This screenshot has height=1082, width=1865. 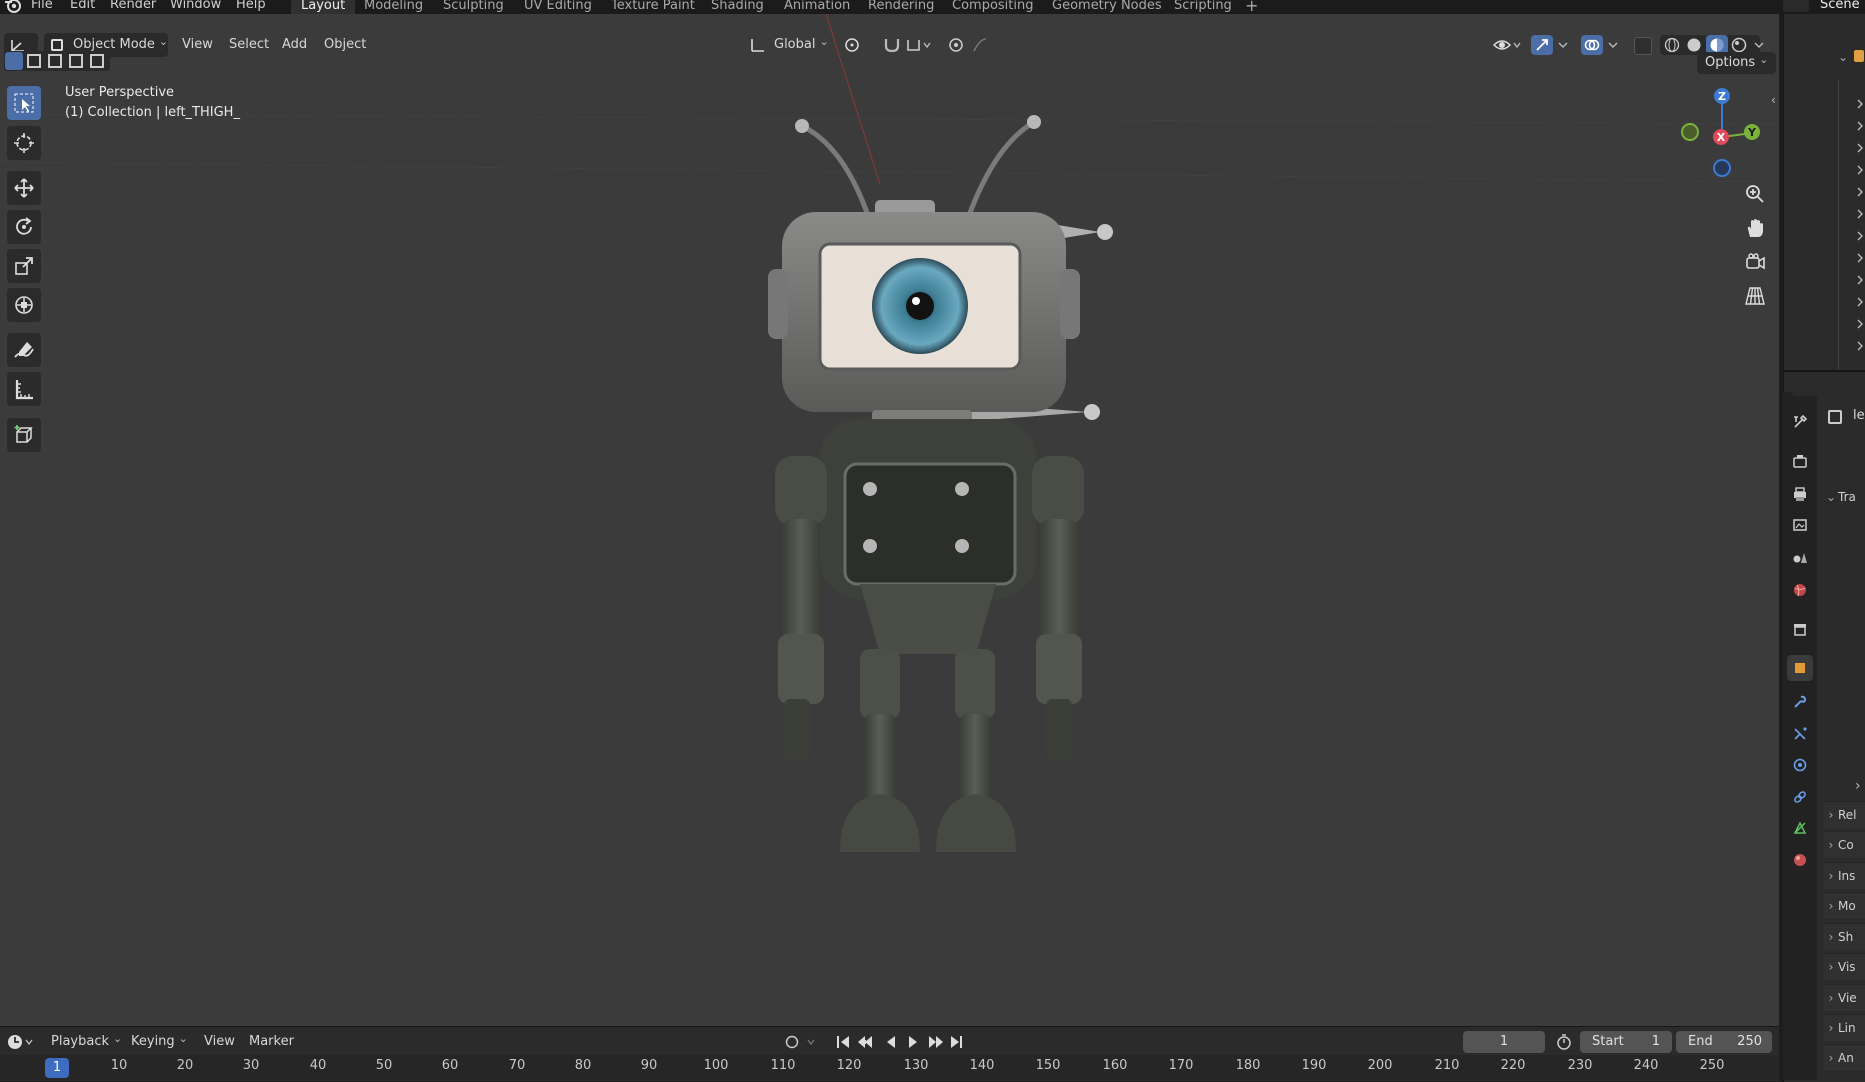 What do you see at coordinates (1755, 194) in the screenshot?
I see `zoom-button` at bounding box center [1755, 194].